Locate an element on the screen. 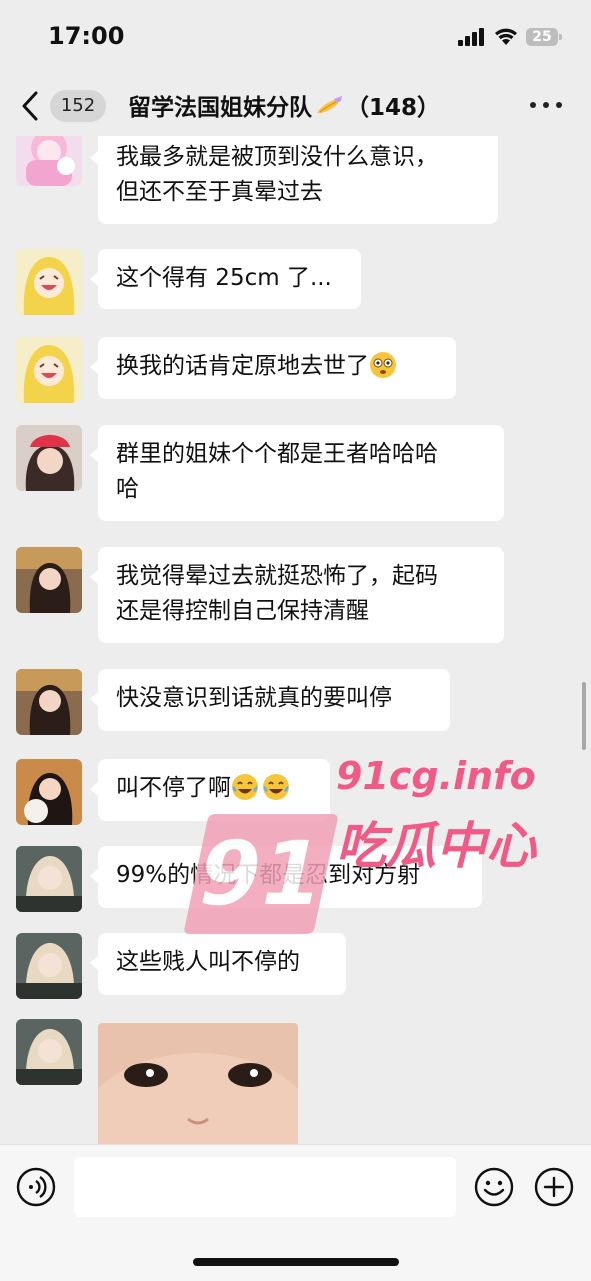  wifi-icon is located at coordinates (506, 36).